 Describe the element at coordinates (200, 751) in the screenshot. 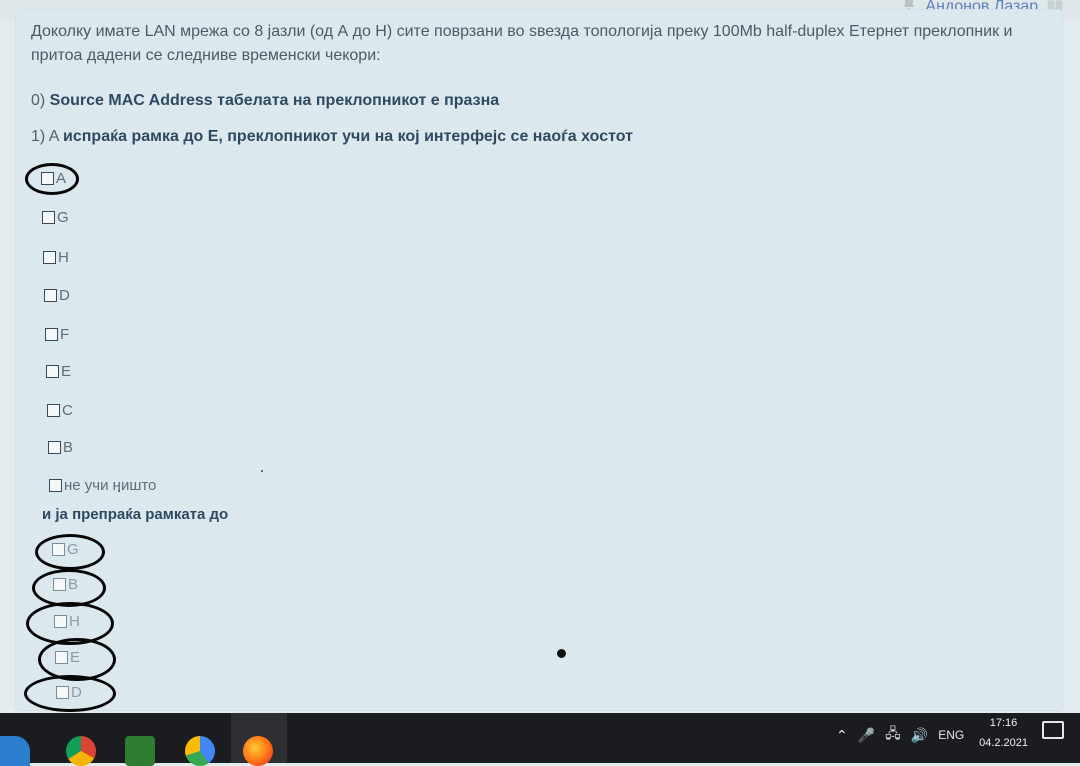

I see `chrome-canary-icon` at that location.